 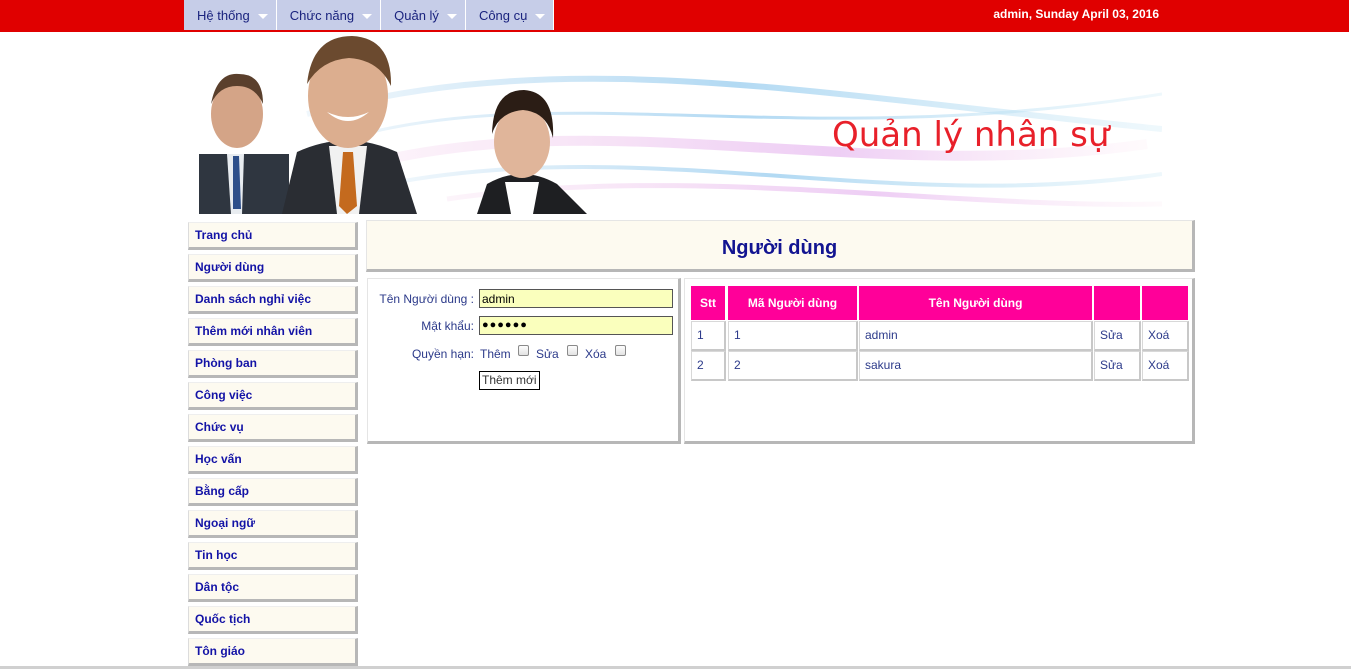 What do you see at coordinates (273, 332) in the screenshot?
I see `sidebar-item-them-moi-nhan-vien: Thêm mới nhân viên` at bounding box center [273, 332].